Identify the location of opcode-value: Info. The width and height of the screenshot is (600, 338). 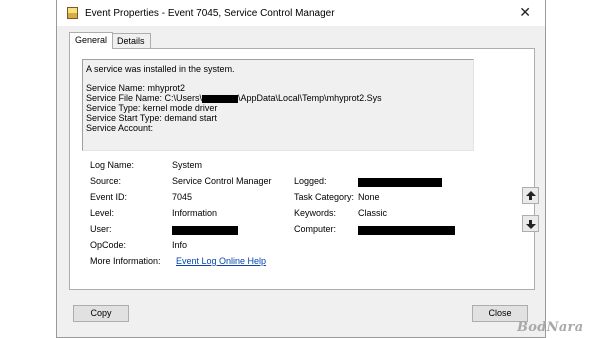
(180, 245).